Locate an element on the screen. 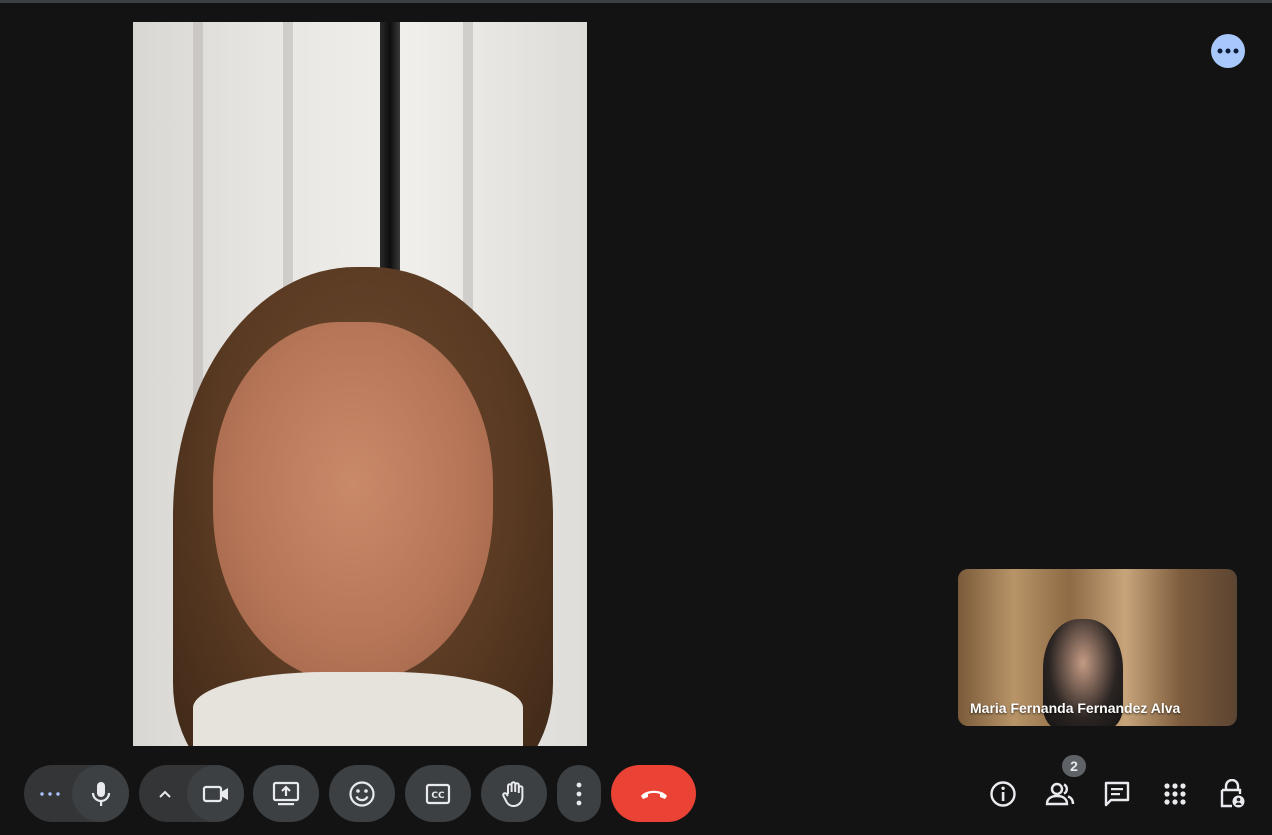 Image resolution: width=1272 pixels, height=835 pixels. closed-captions-icon: CC is located at coordinates (438, 794).